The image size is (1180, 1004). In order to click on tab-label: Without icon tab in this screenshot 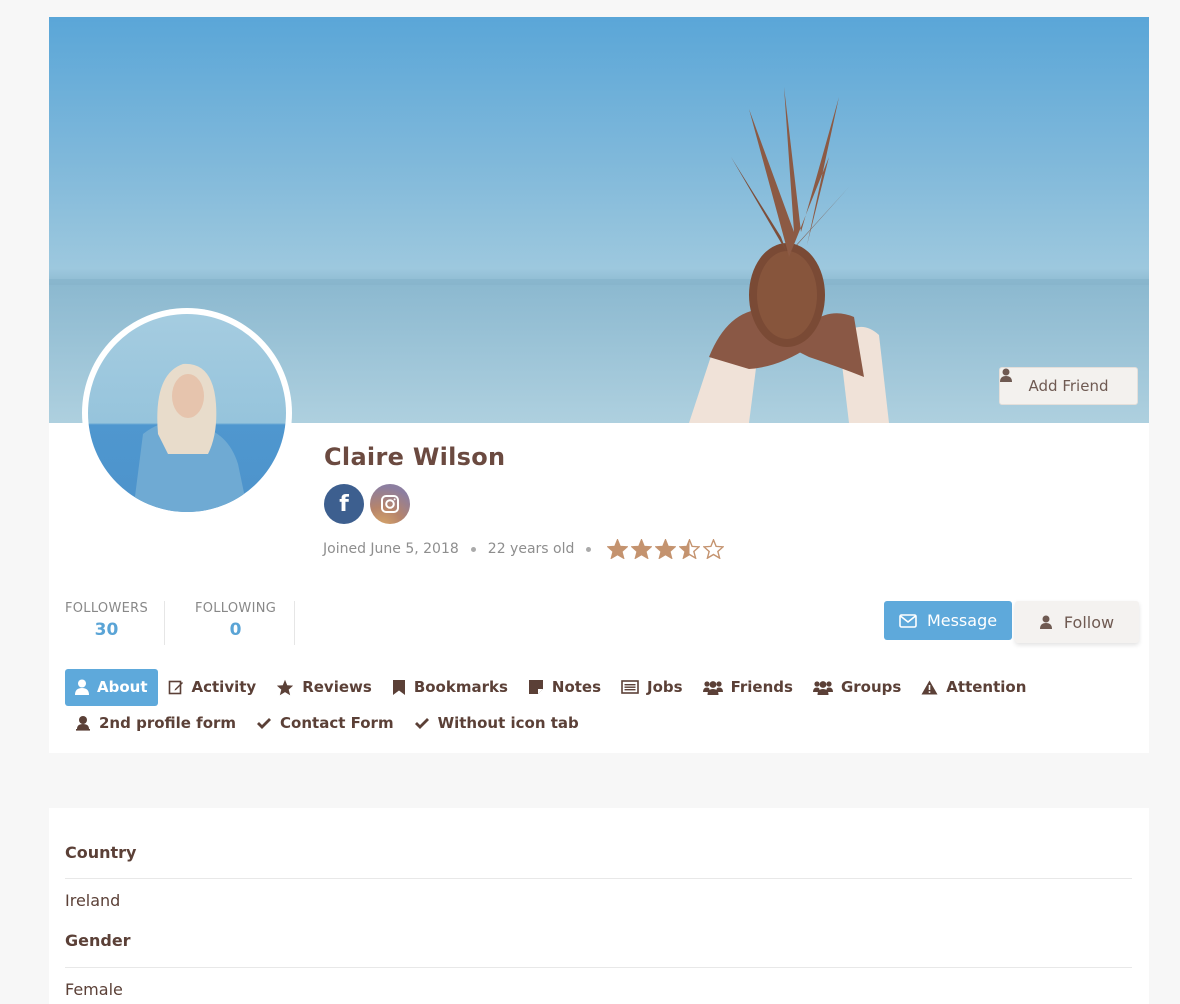, I will do `click(508, 723)`.